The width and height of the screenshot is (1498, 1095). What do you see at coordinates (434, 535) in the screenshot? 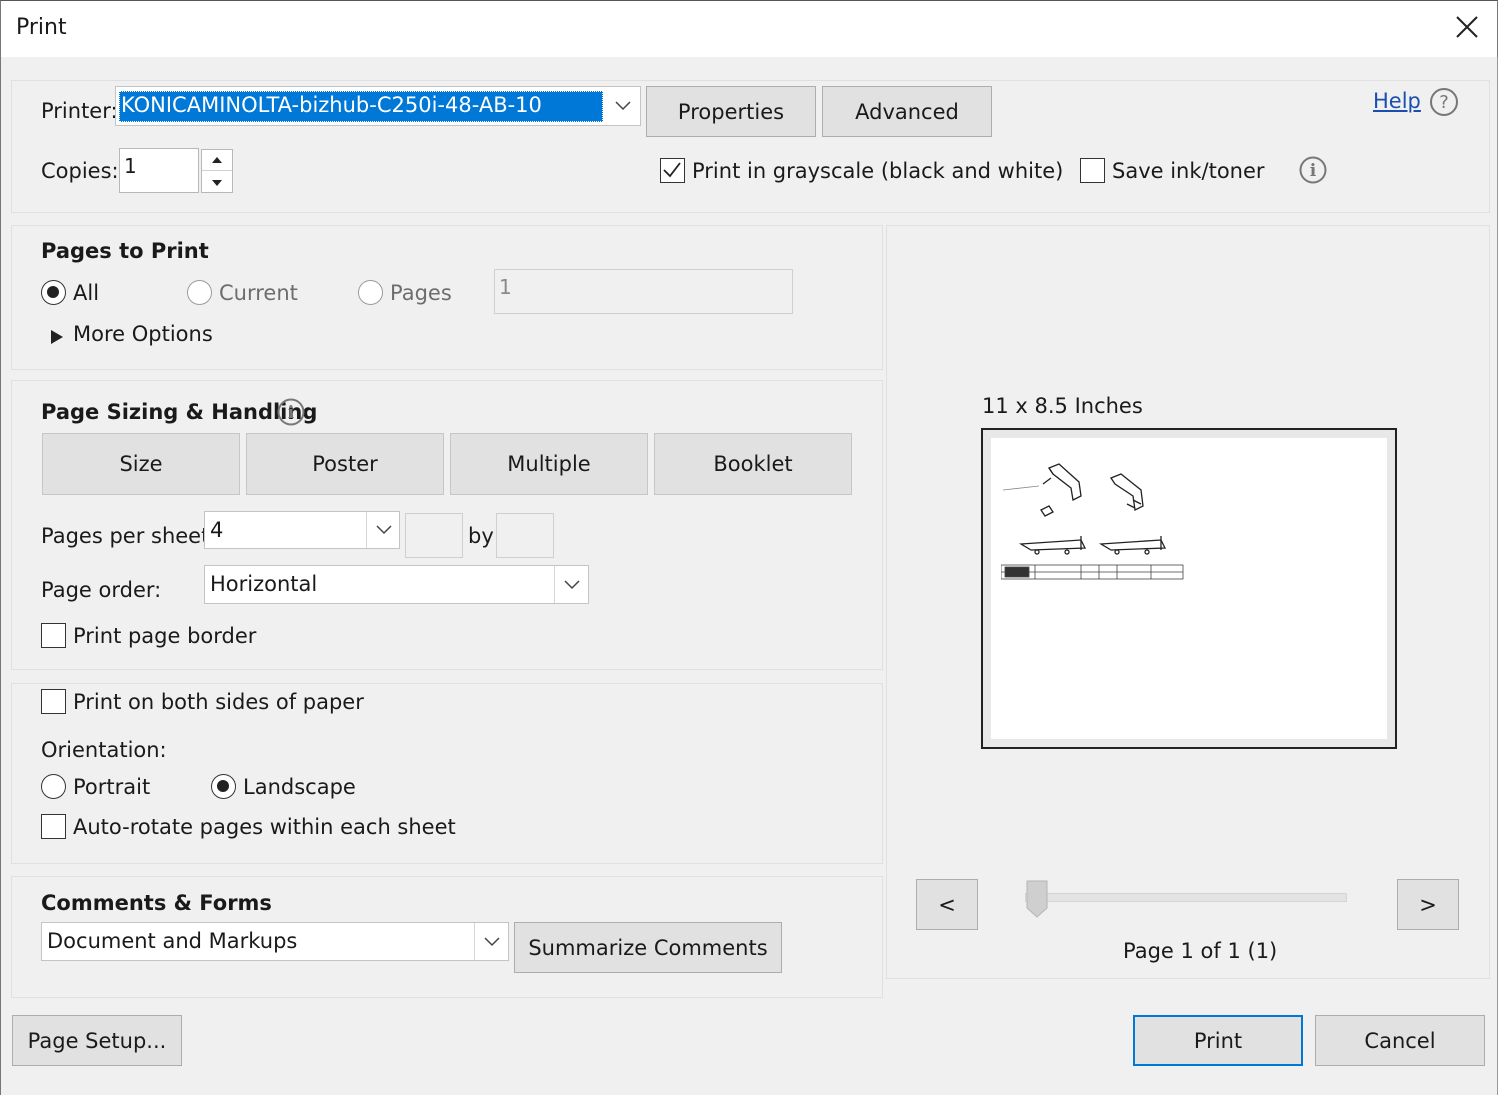
I see `pages-columns-input` at bounding box center [434, 535].